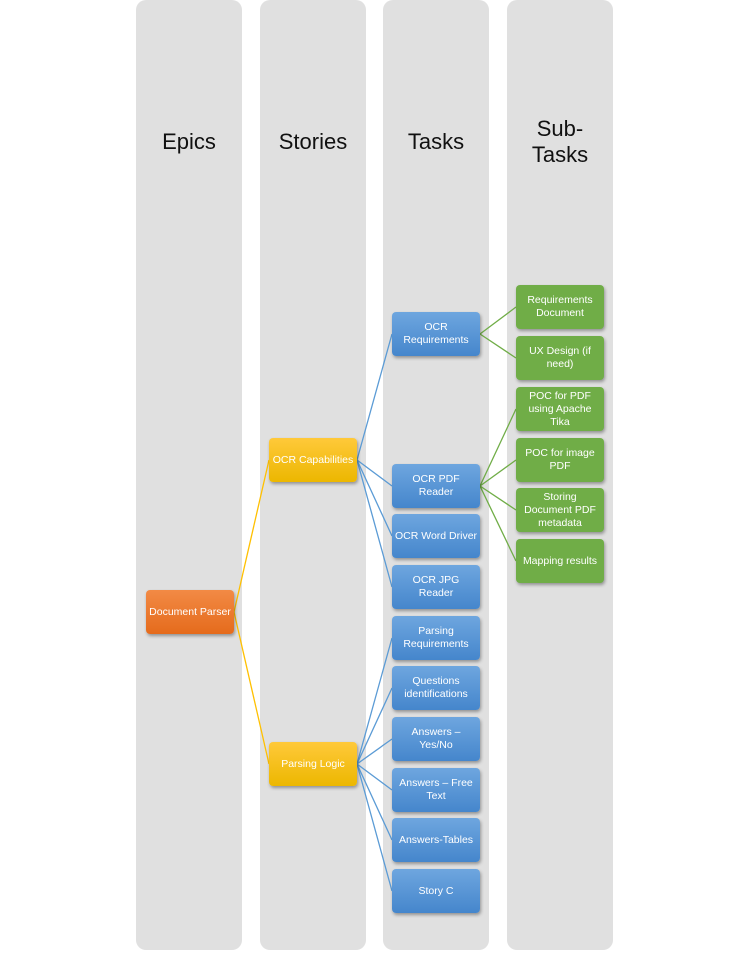 The height and width of the screenshot is (960, 749). I want to click on subtask-node: Requirements Document, so click(560, 307).